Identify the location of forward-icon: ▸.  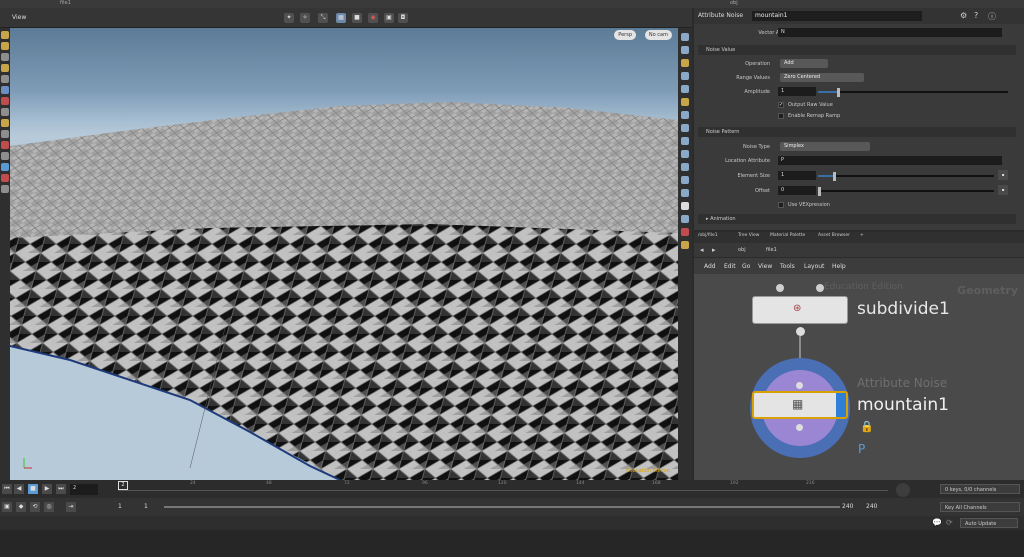
(714, 250).